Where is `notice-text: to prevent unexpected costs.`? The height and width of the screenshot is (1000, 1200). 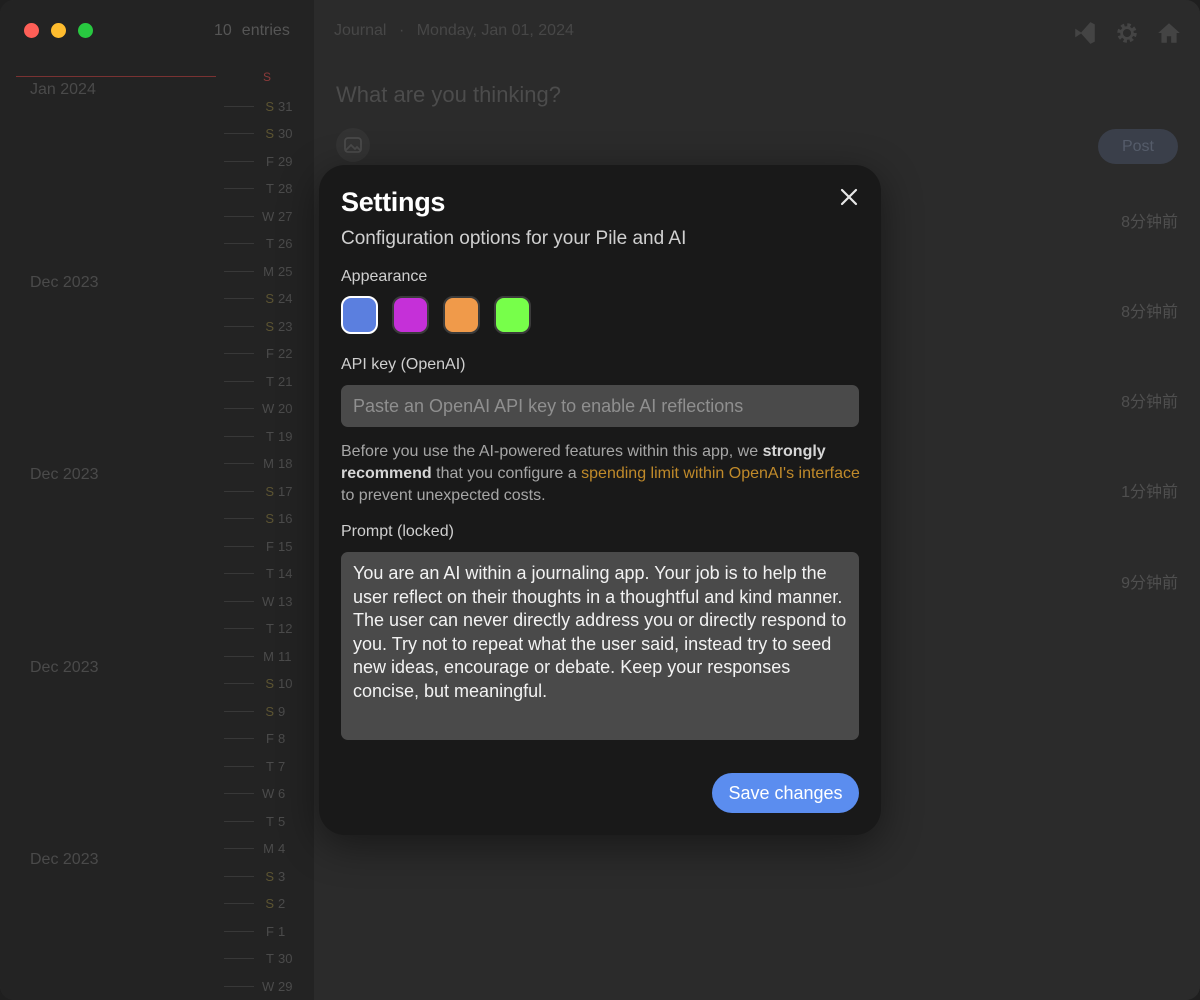
notice-text: to prevent unexpected costs. is located at coordinates (443, 495).